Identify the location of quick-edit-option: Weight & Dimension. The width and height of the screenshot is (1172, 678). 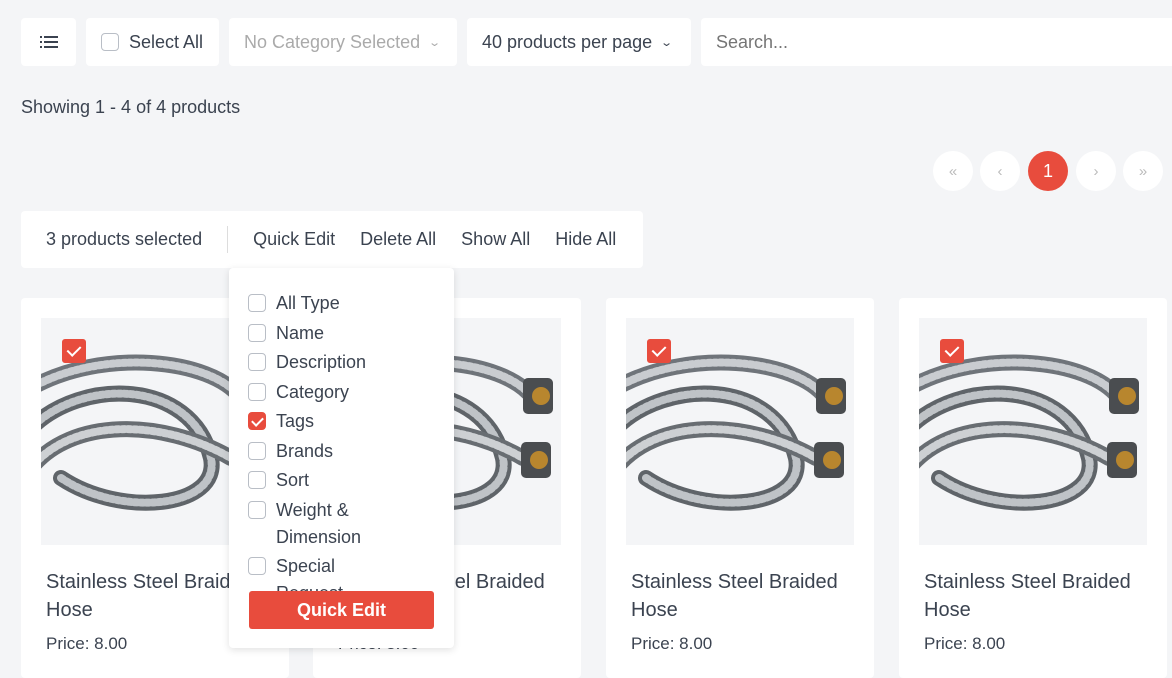
(341, 524).